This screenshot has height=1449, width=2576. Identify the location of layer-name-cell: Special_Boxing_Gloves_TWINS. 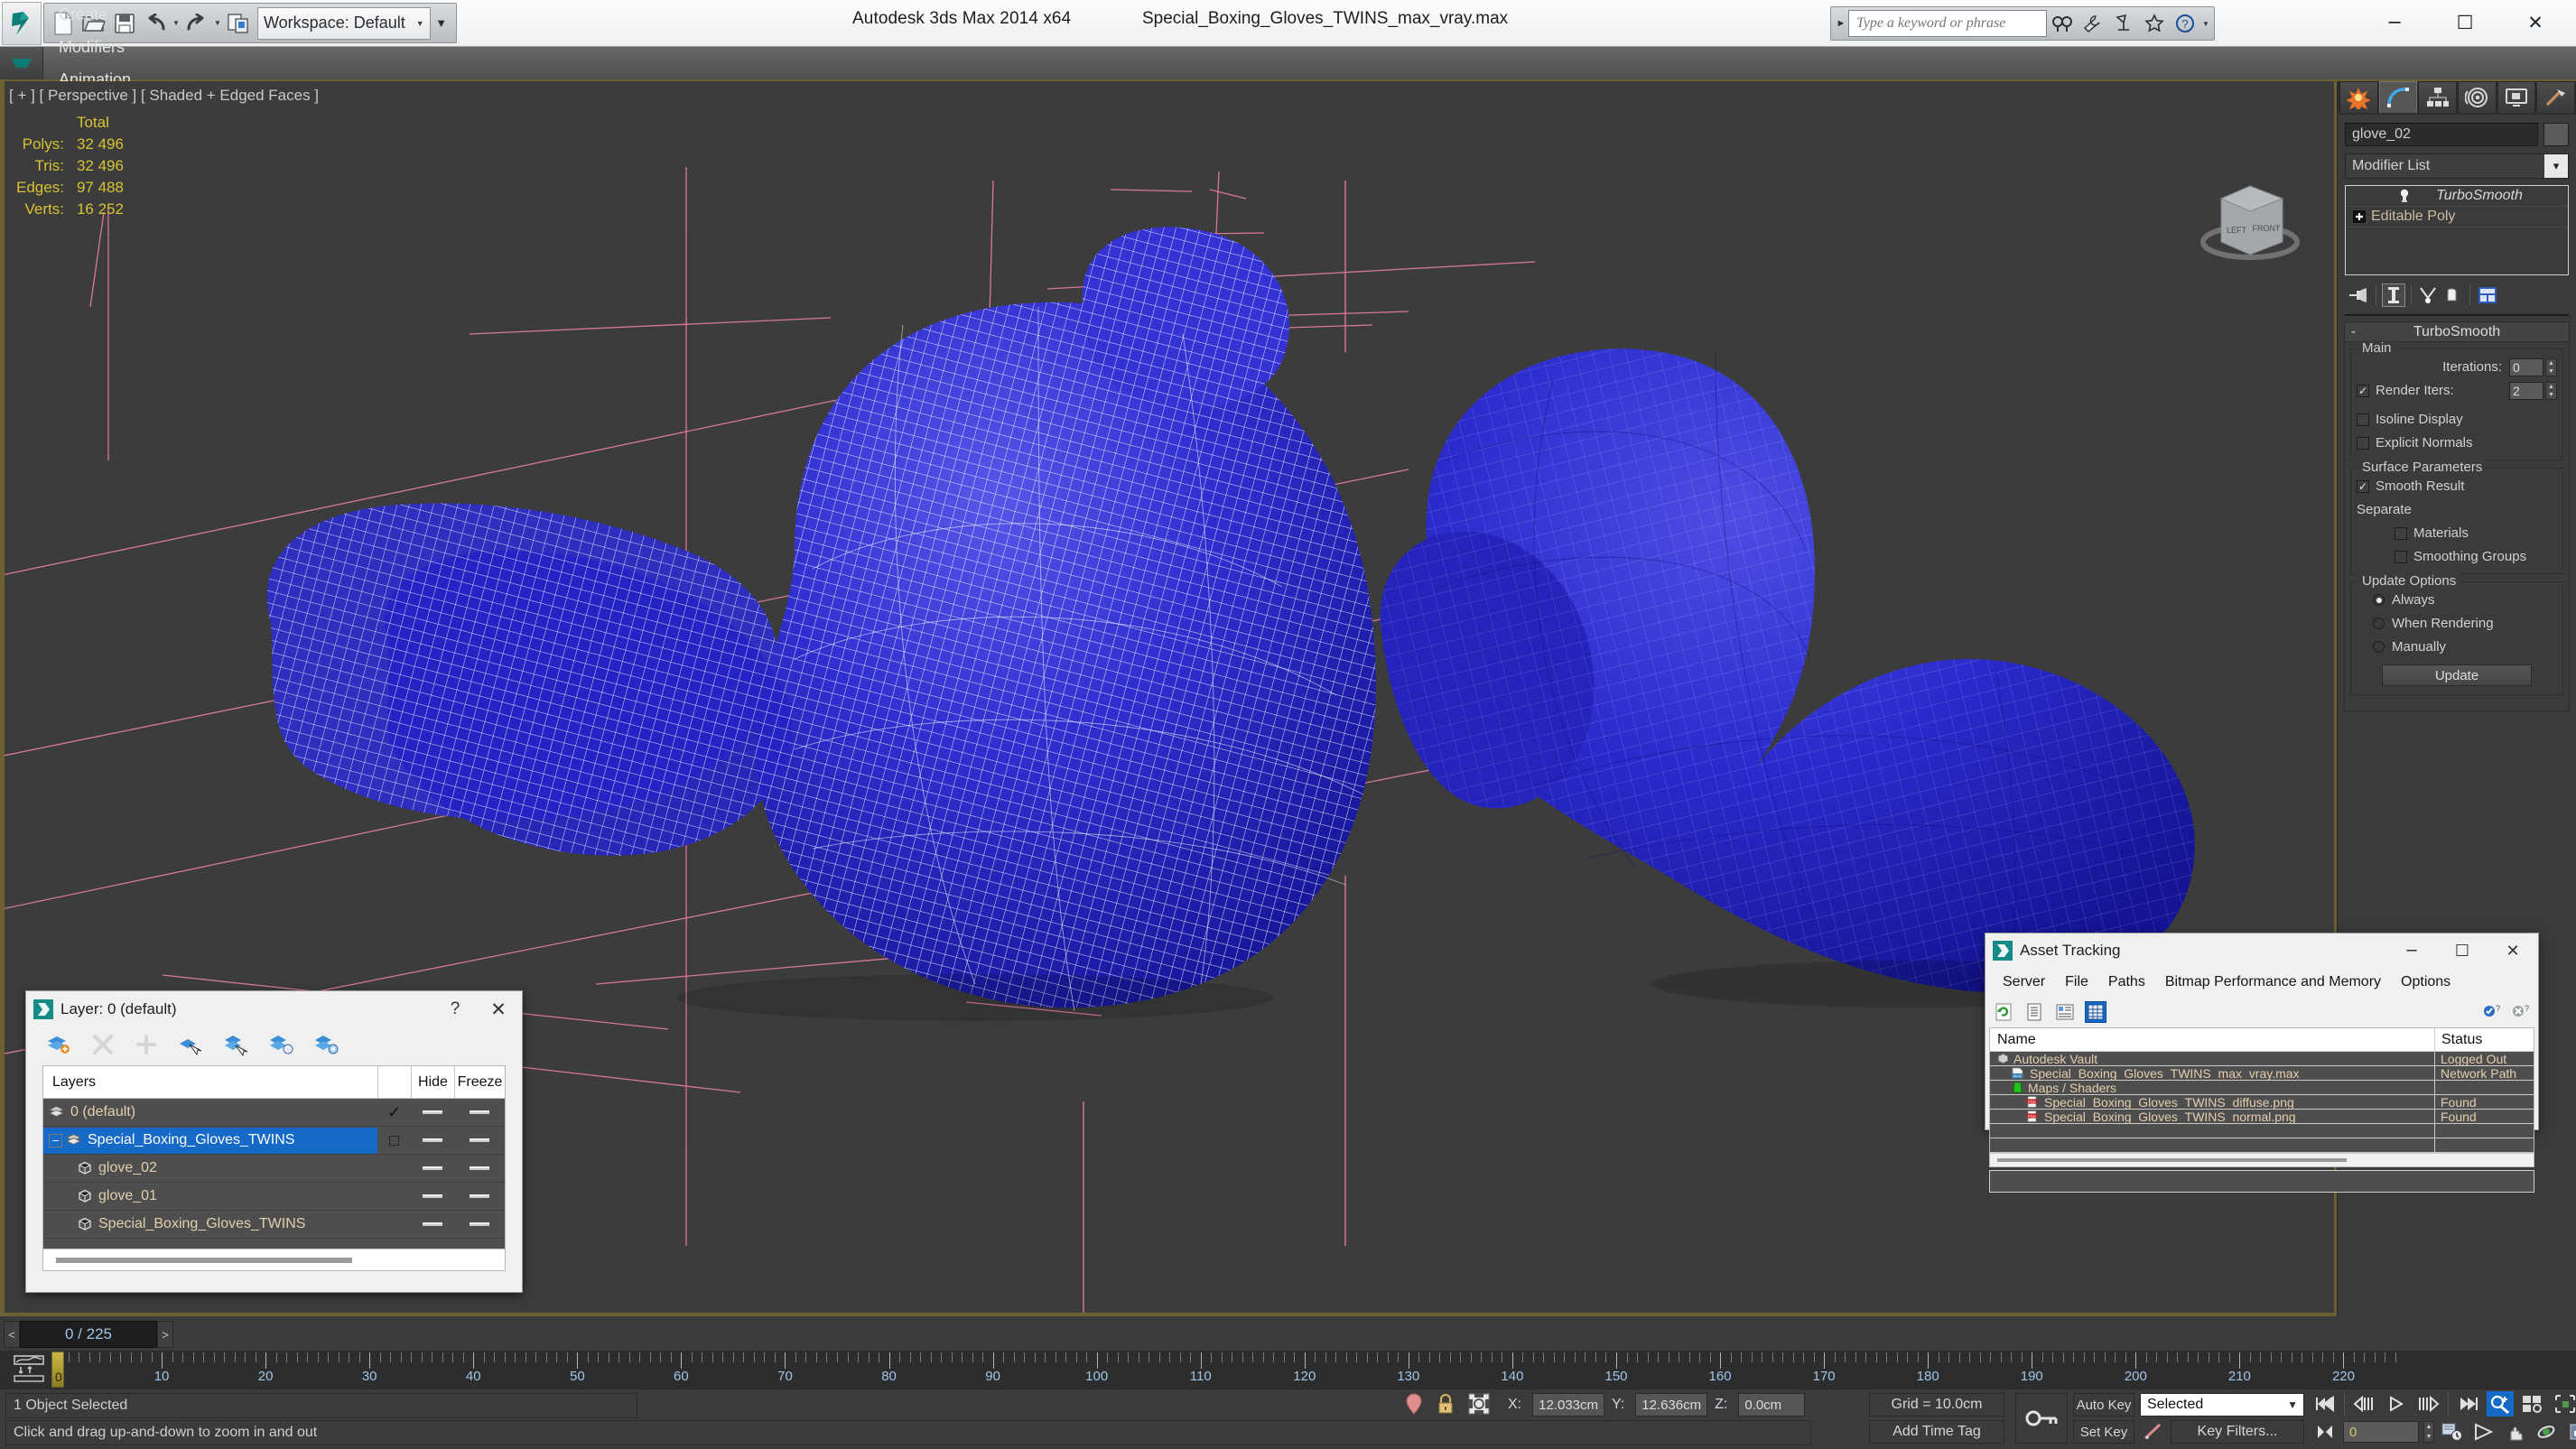
(210, 1225).